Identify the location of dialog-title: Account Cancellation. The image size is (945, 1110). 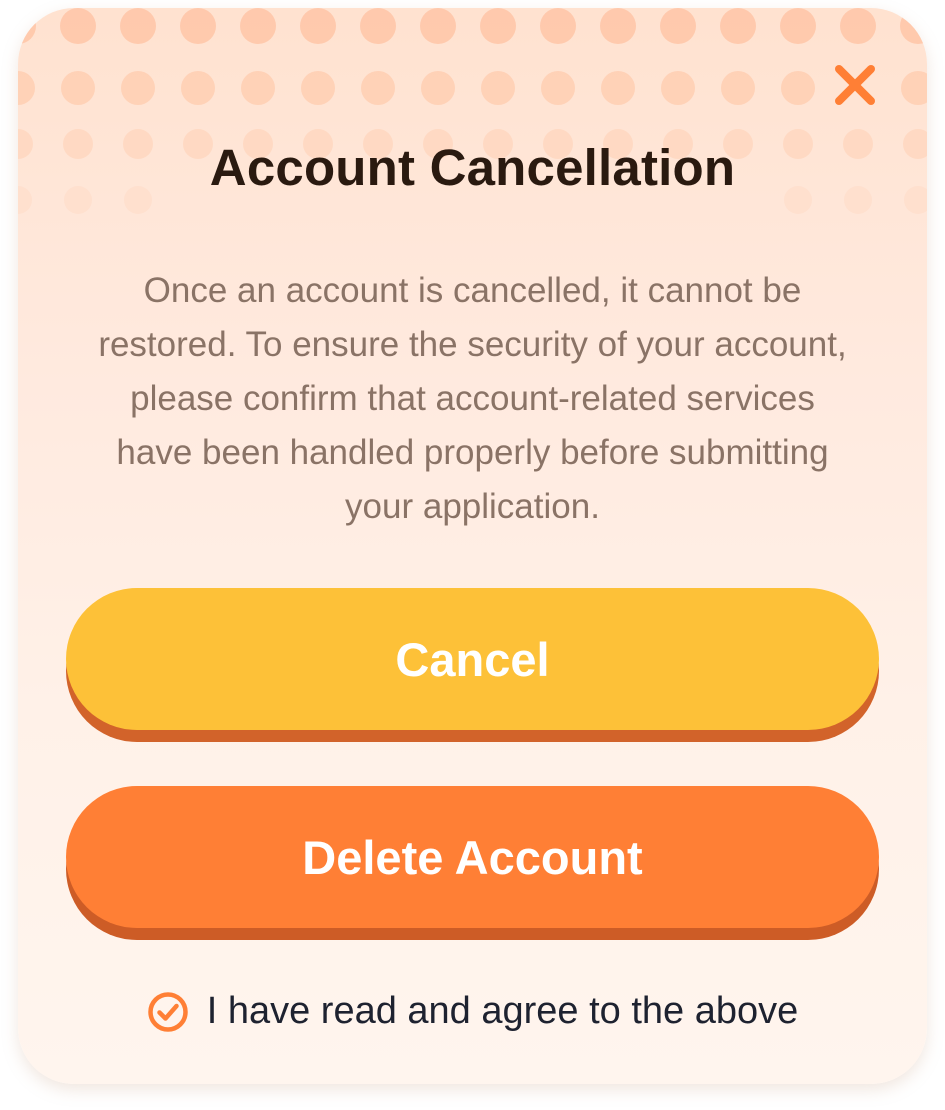
(472, 167).